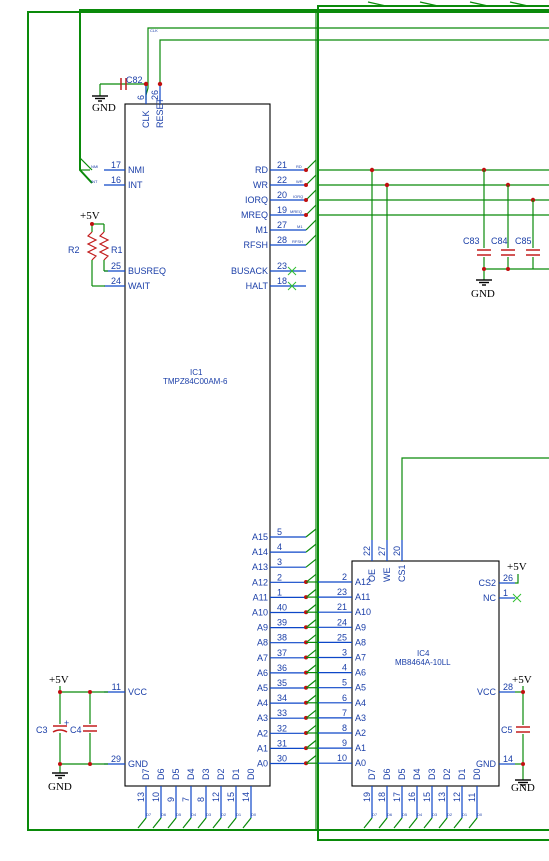 The width and height of the screenshot is (549, 861). What do you see at coordinates (507, 730) in the screenshot?
I see `c5-label: C5` at bounding box center [507, 730].